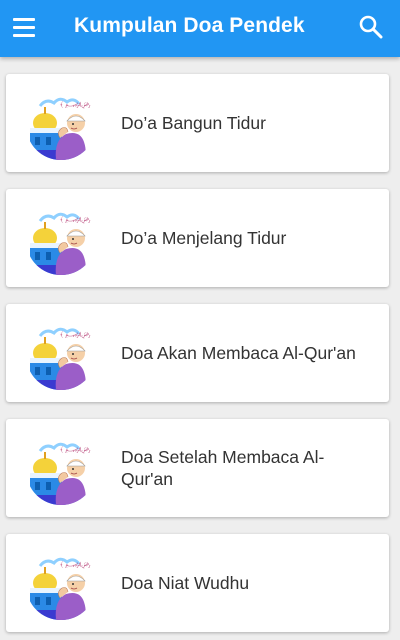 Image resolution: width=400 pixels, height=640 pixels. I want to click on list-item: Doa Akan Membaca Al-Qur'an, so click(197, 353).